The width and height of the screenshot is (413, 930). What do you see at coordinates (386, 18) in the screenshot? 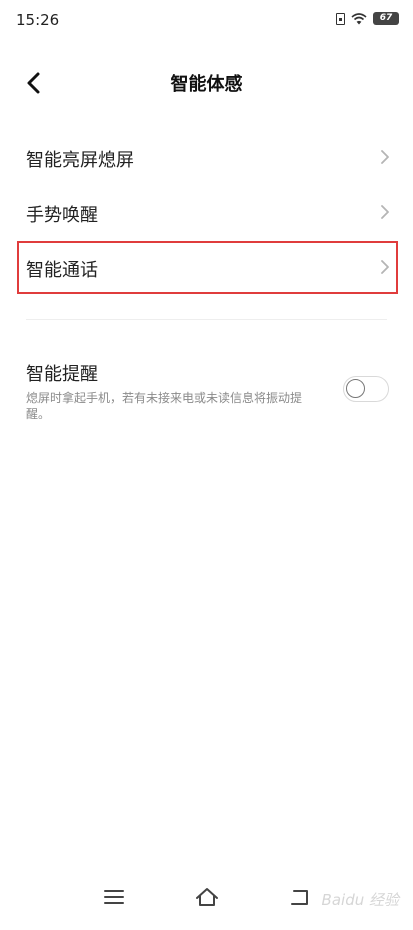
I see `battery-icon: 67` at bounding box center [386, 18].